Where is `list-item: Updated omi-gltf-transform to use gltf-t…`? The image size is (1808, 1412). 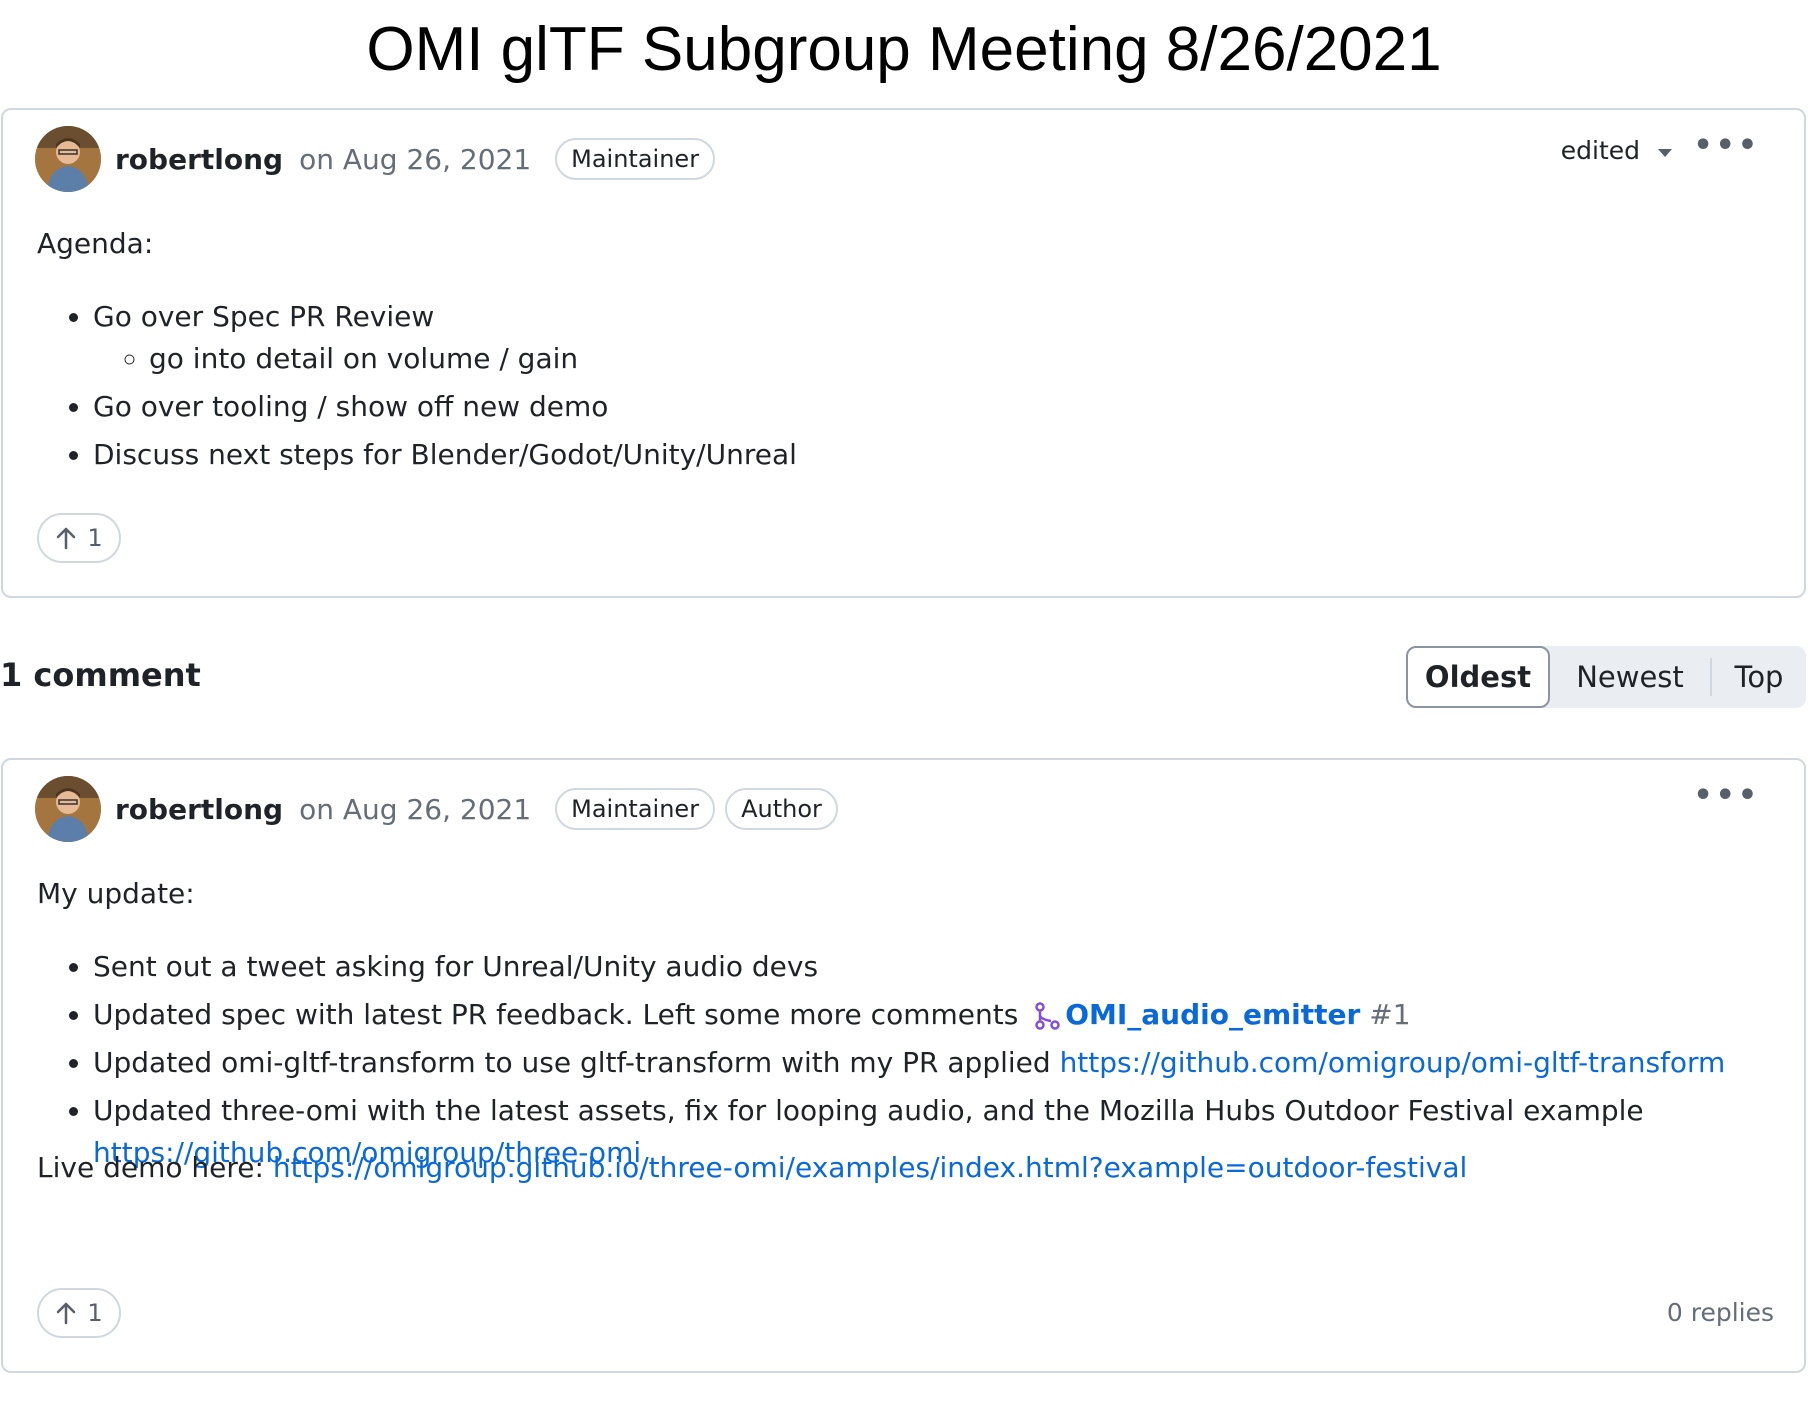 list-item: Updated omi-gltf-transform to use gltf-t… is located at coordinates (943, 1063).